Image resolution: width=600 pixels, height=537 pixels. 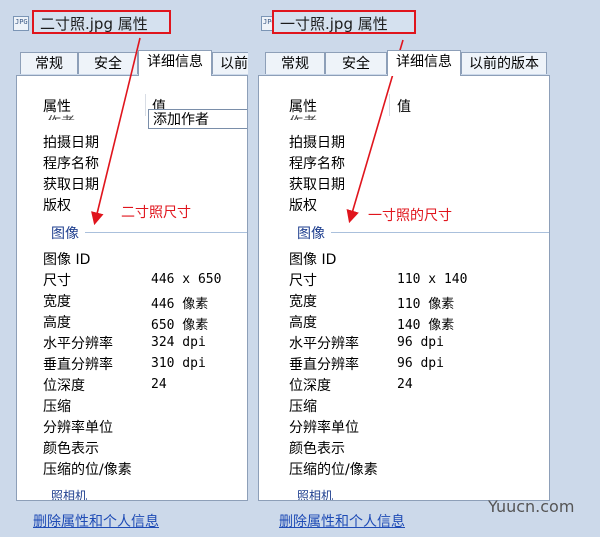 What do you see at coordinates (410, 216) in the screenshot?
I see `right-size-annotation: 一寸照的尺寸` at bounding box center [410, 216].